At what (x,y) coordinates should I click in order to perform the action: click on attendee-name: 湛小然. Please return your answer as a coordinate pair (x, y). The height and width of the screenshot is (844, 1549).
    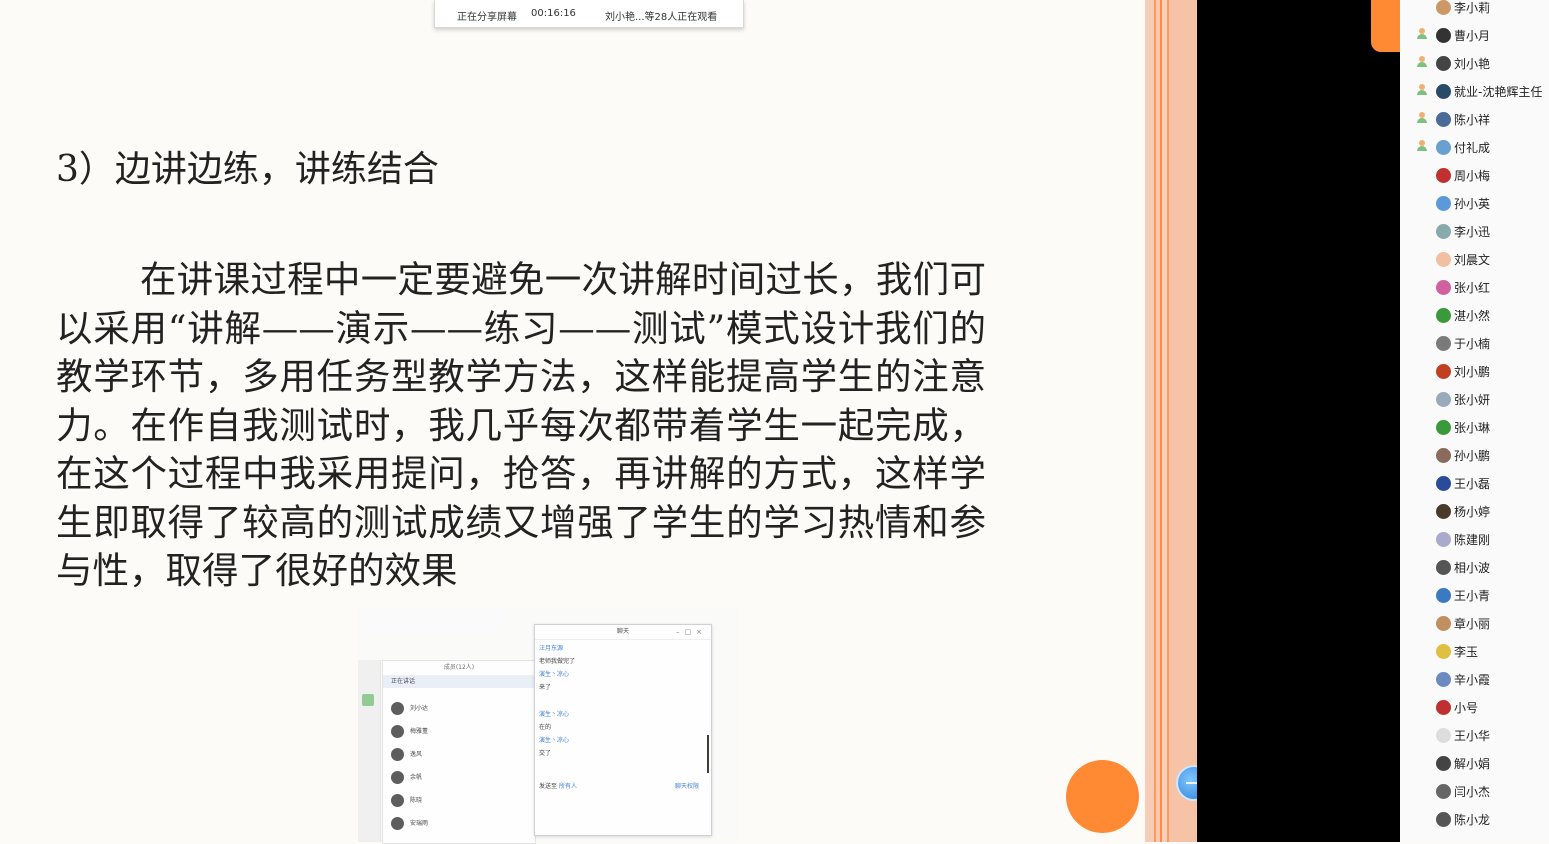
    Looking at the image, I should click on (1472, 316).